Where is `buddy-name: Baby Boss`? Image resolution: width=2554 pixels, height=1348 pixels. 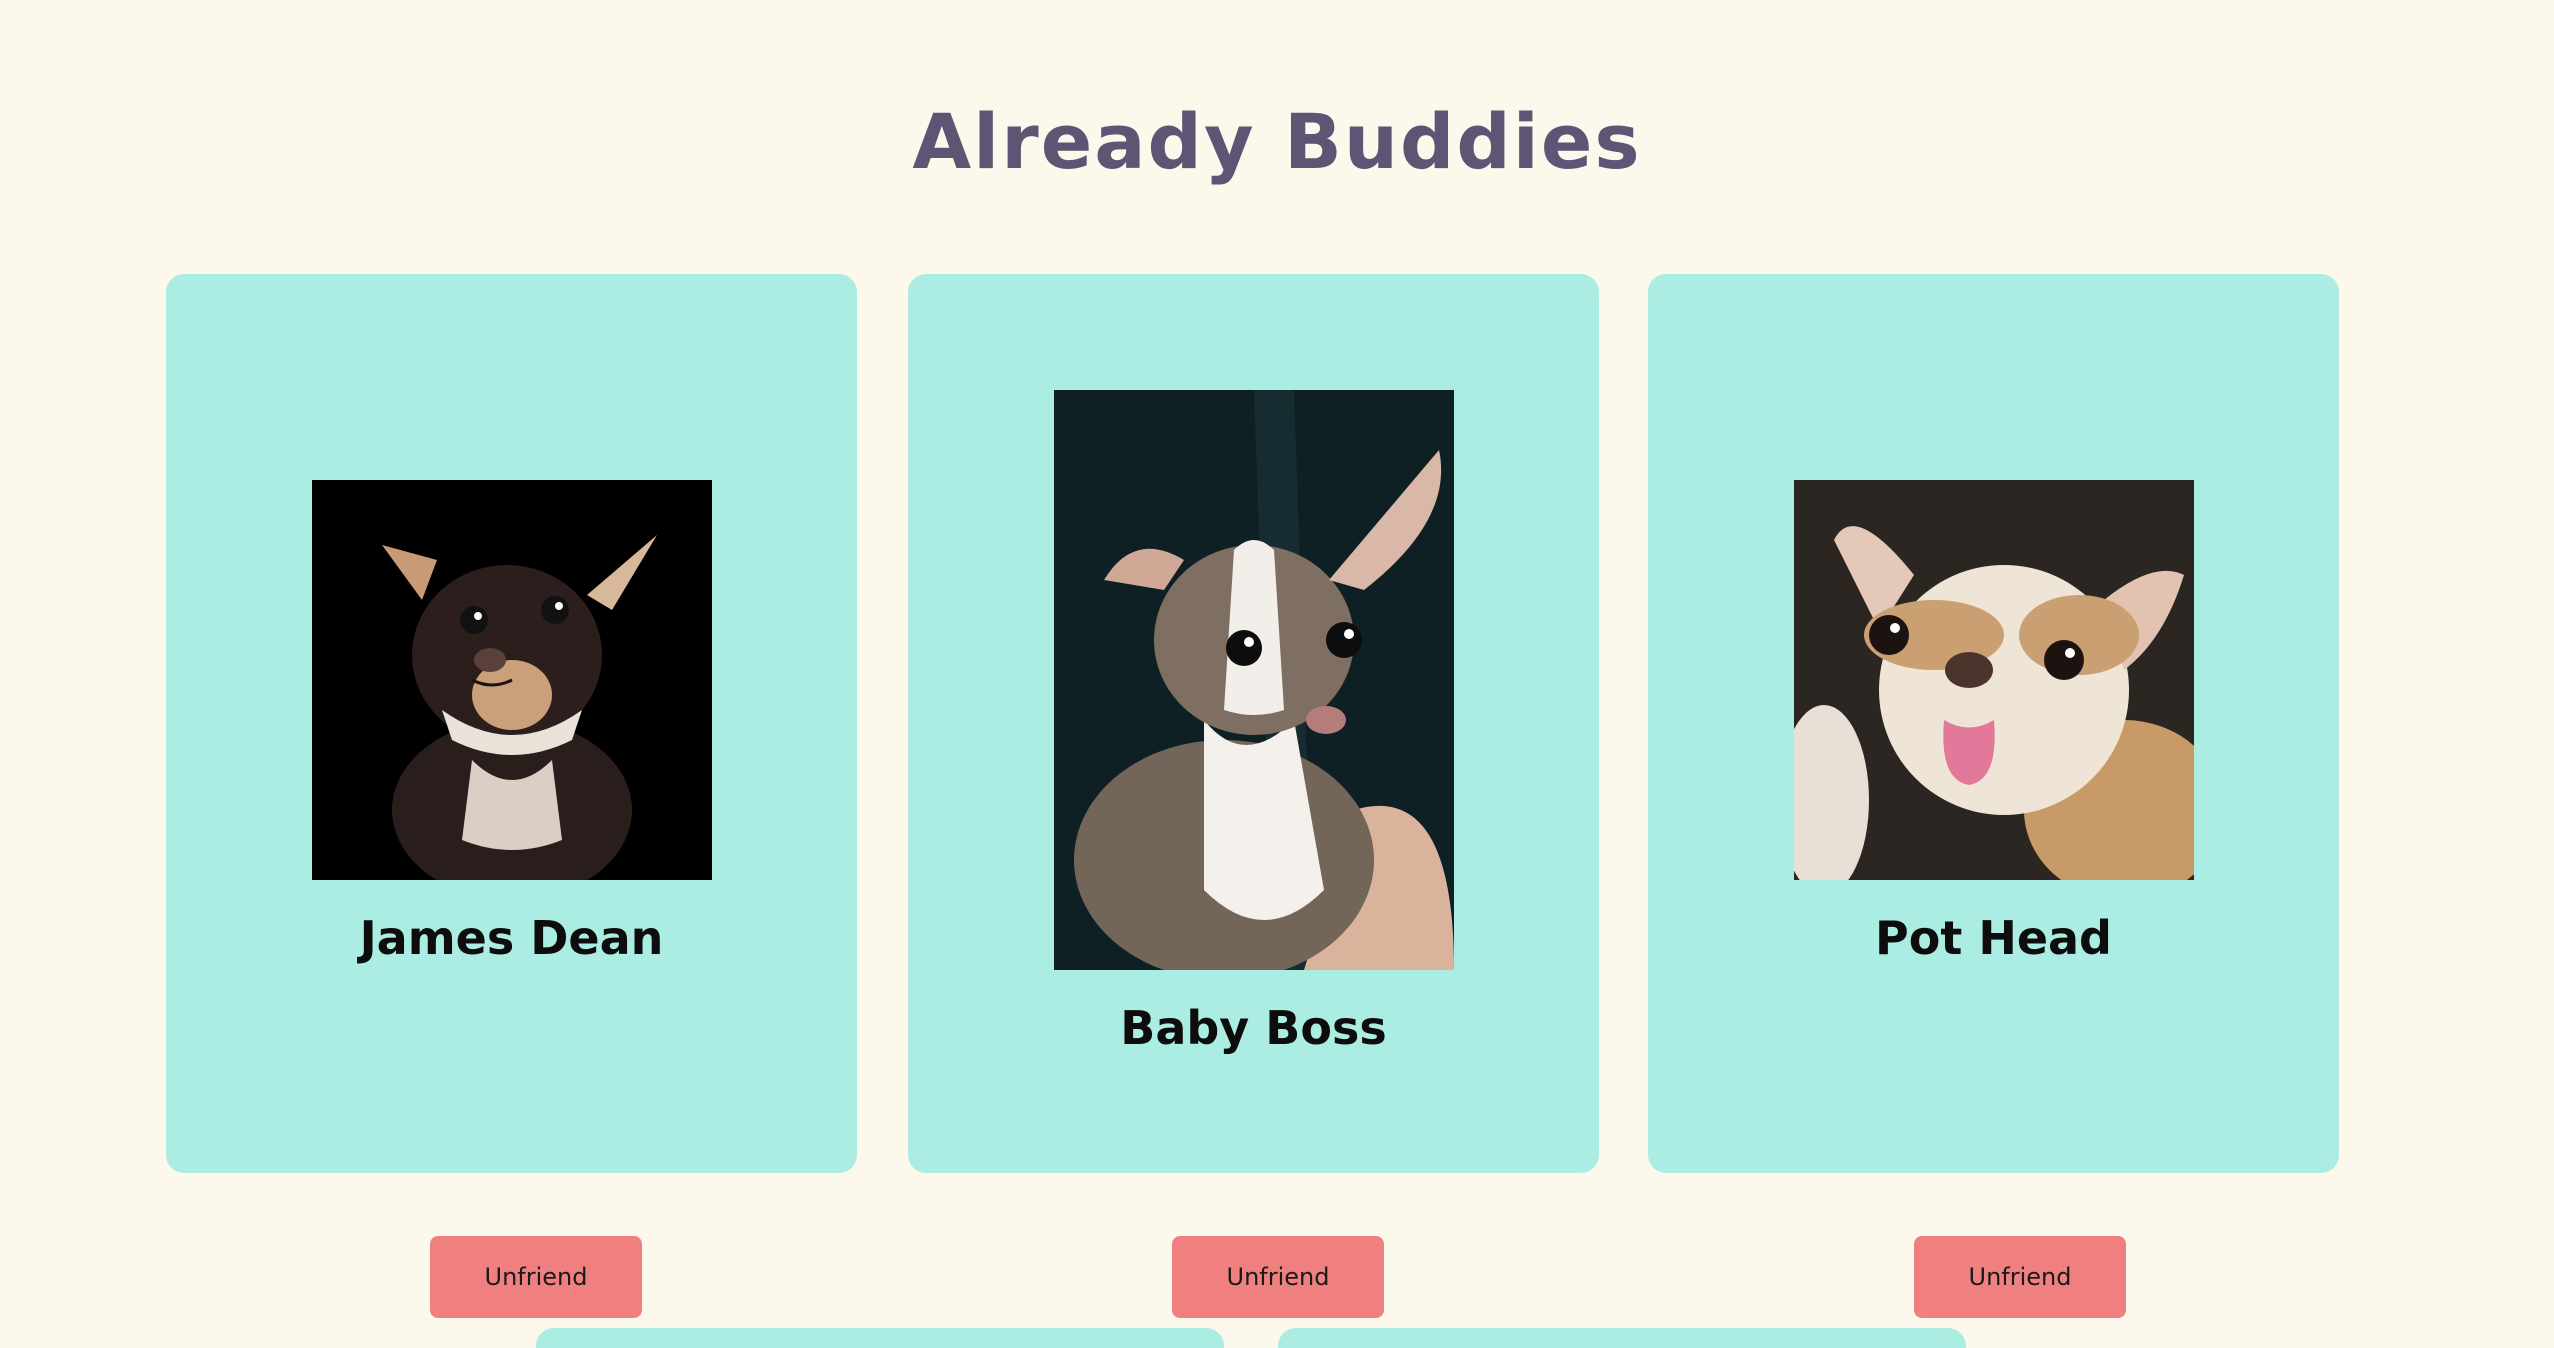 buddy-name: Baby Boss is located at coordinates (1253, 1027).